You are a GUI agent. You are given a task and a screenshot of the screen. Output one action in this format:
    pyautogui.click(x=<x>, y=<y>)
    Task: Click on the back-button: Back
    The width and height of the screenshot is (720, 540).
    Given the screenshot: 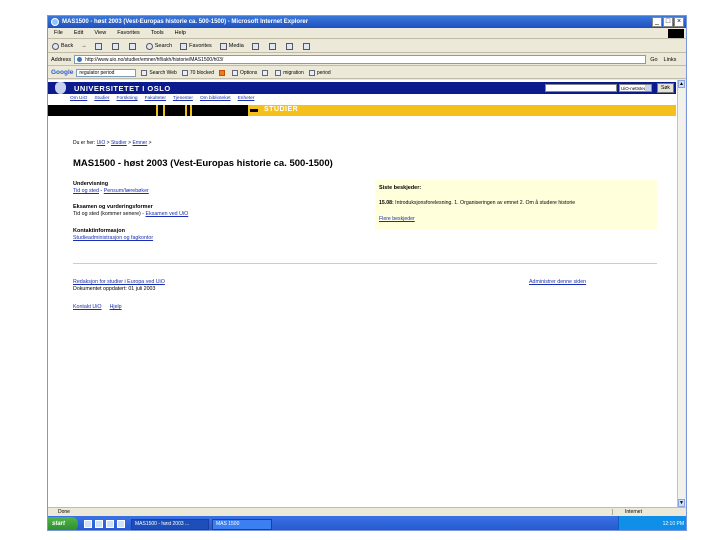 What is the action you would take?
    pyautogui.click(x=62, y=46)
    